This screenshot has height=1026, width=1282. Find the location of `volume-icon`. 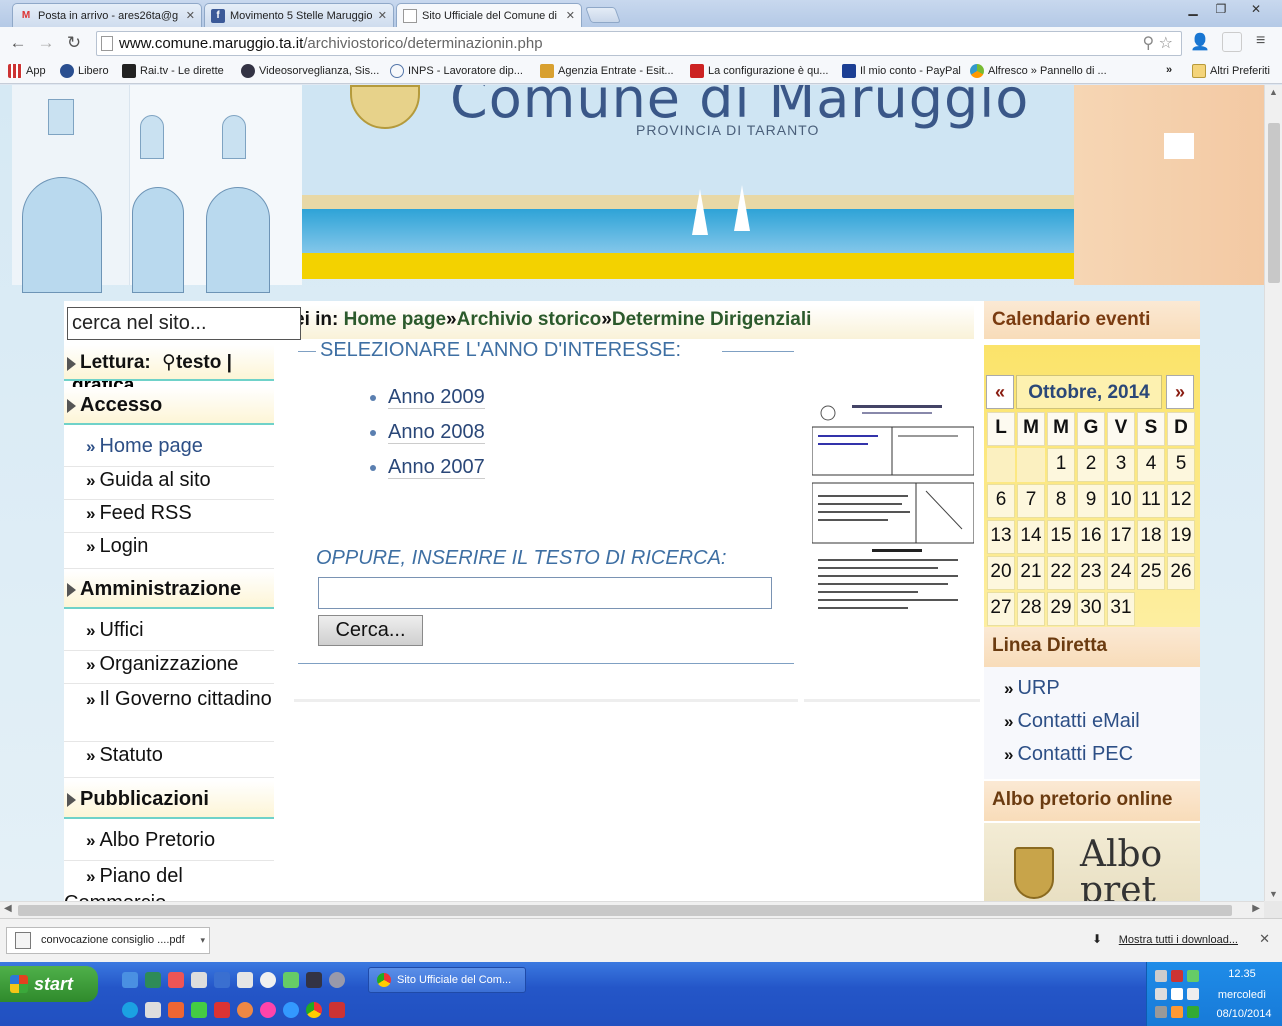

volume-icon is located at coordinates (1193, 994).